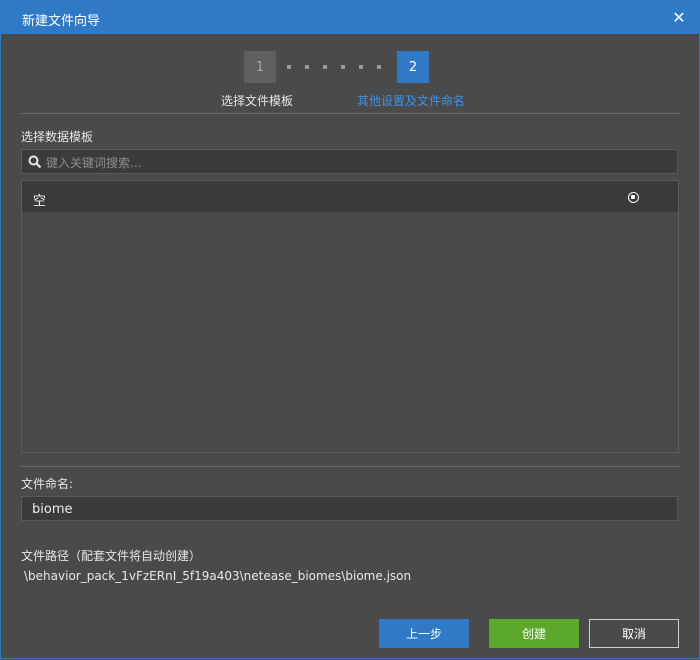  I want to click on close-icon: ✕, so click(679, 17).